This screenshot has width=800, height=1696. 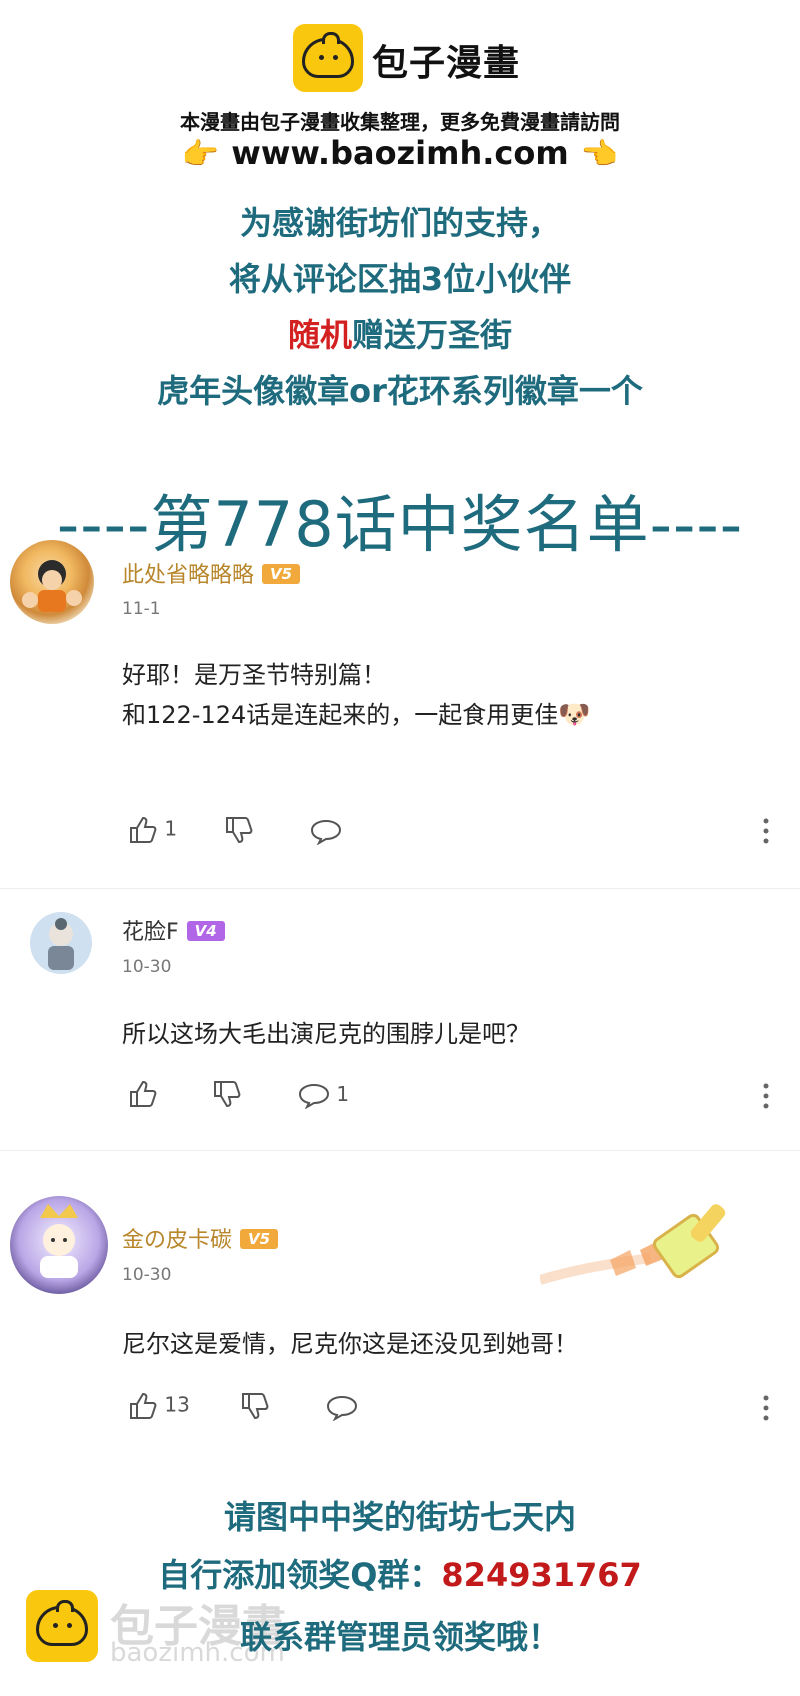 I want to click on promo-line-2: 将从评论区抽3位小伙伴, so click(x=400, y=279).